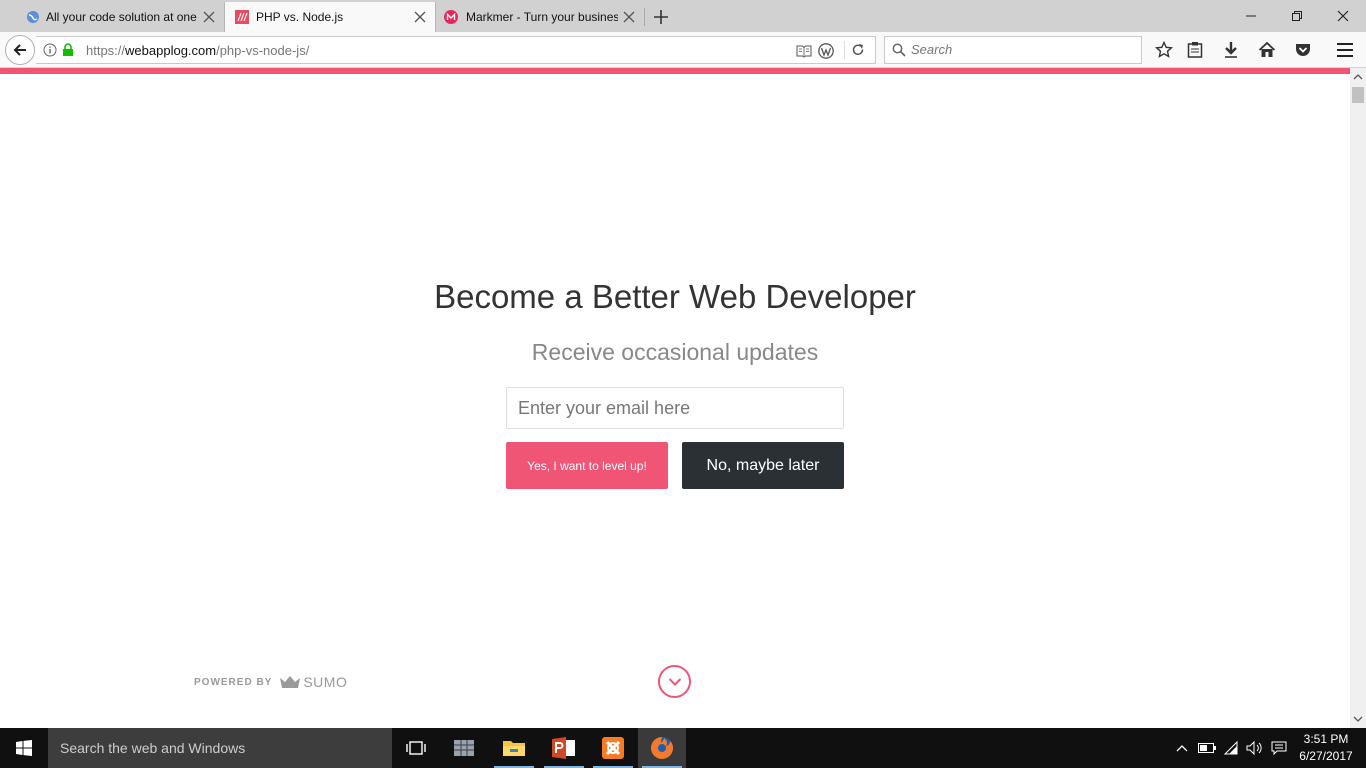  I want to click on search-icon, so click(899, 50).